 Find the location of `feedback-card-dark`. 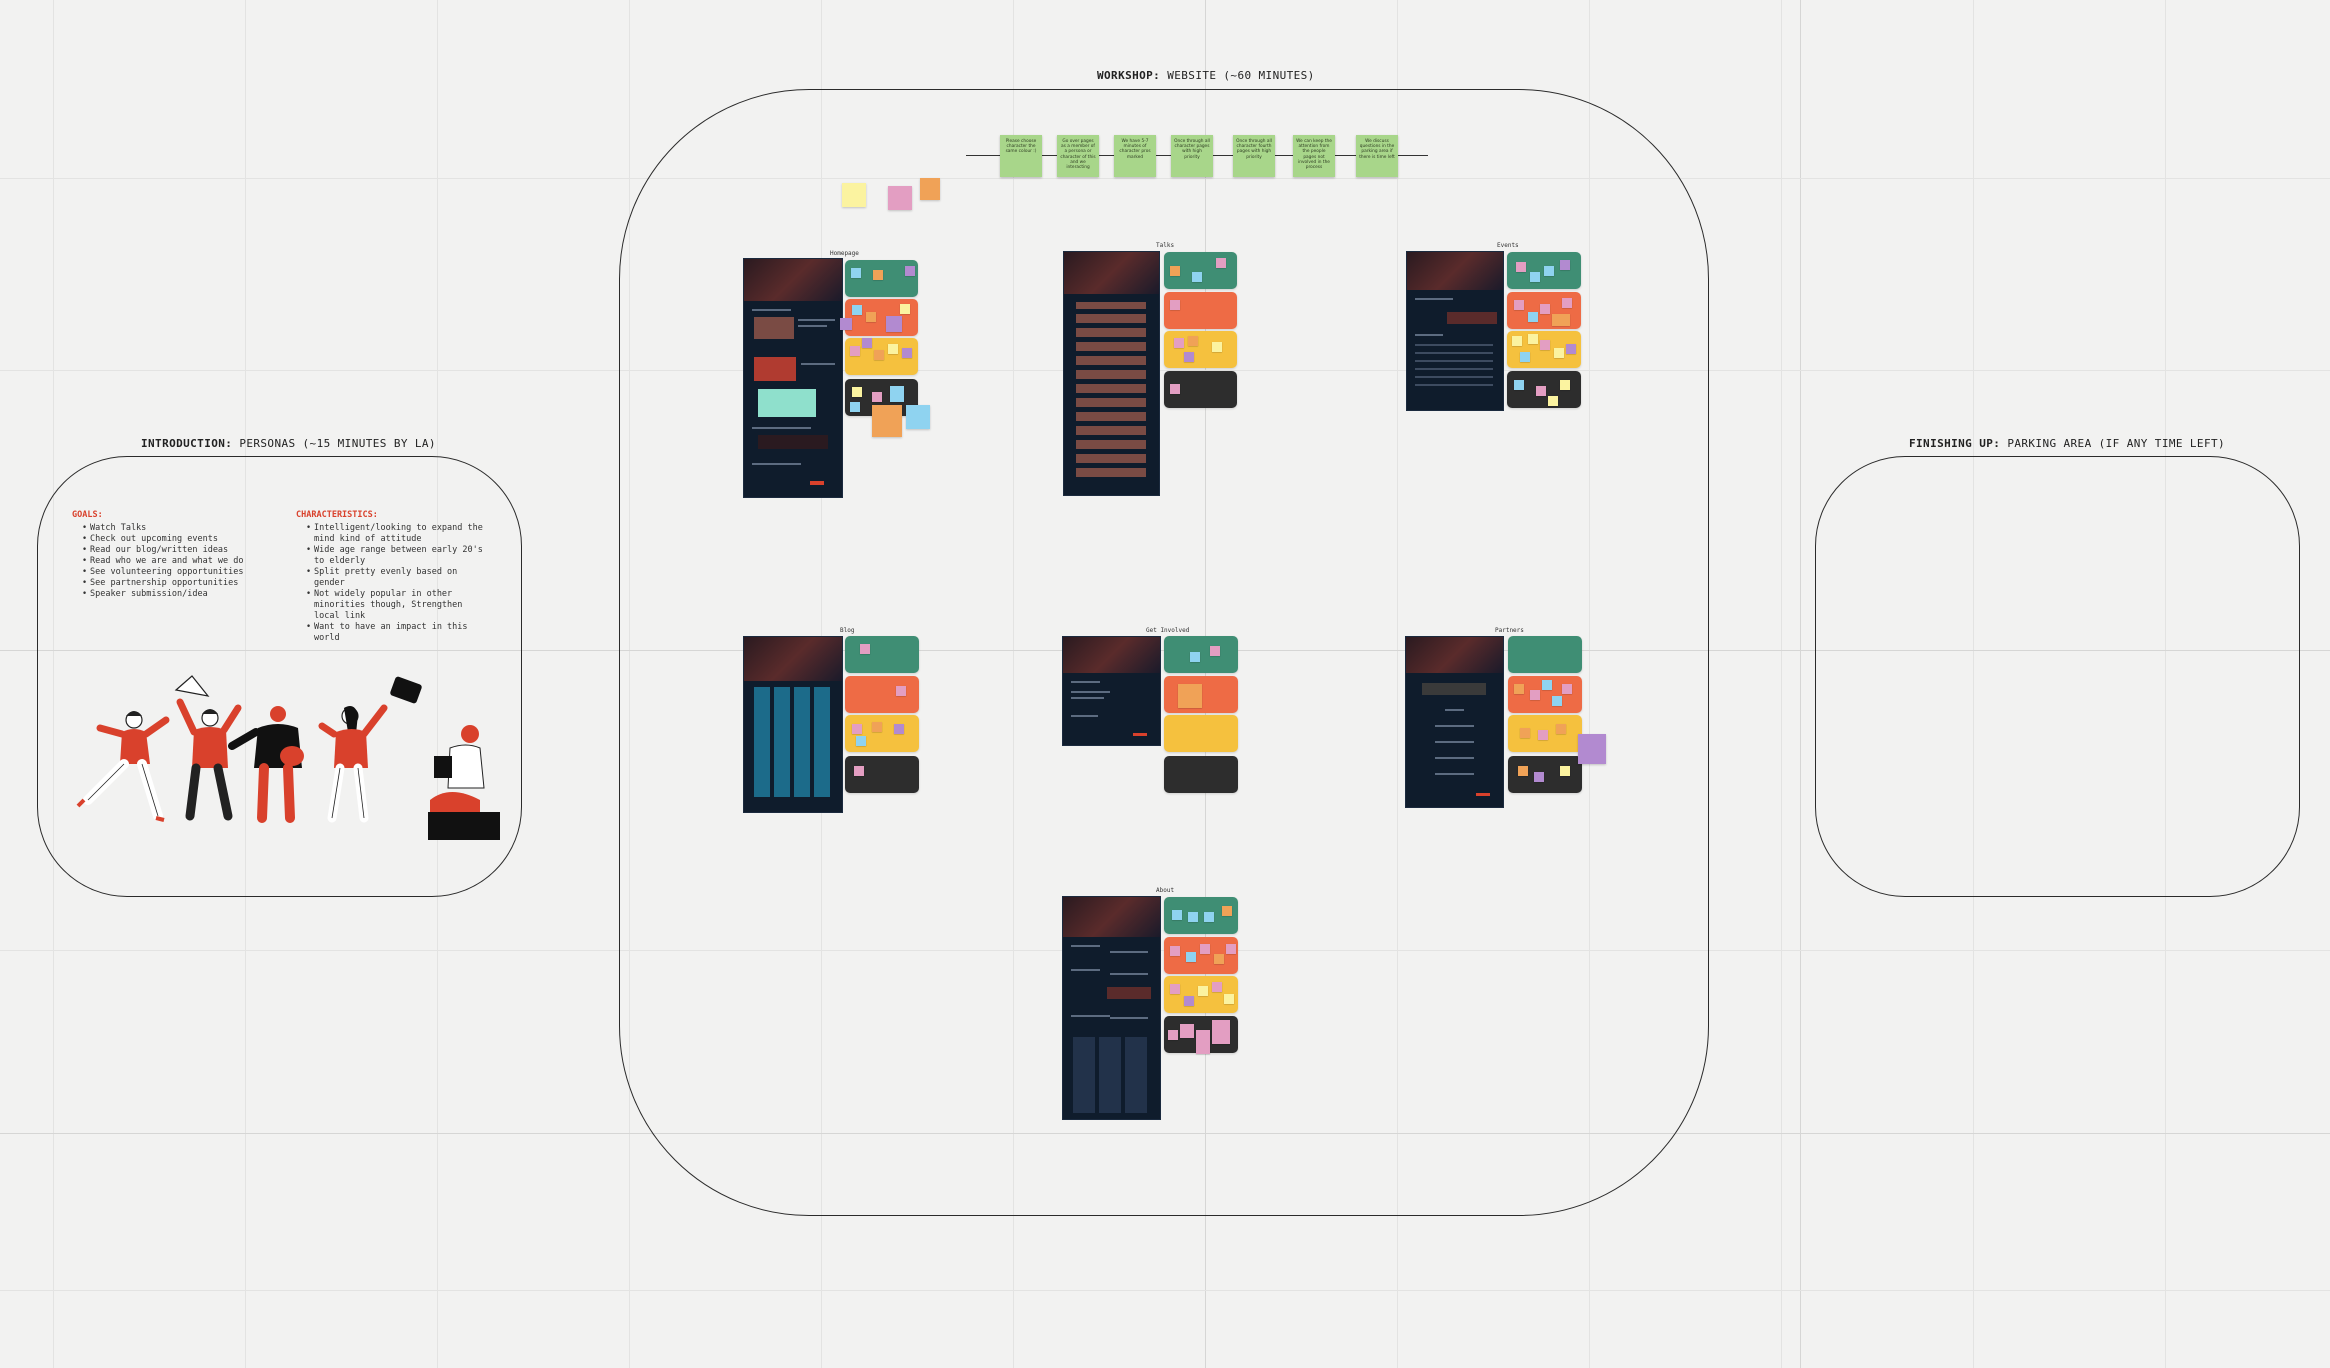

feedback-card-dark is located at coordinates (1201, 774).